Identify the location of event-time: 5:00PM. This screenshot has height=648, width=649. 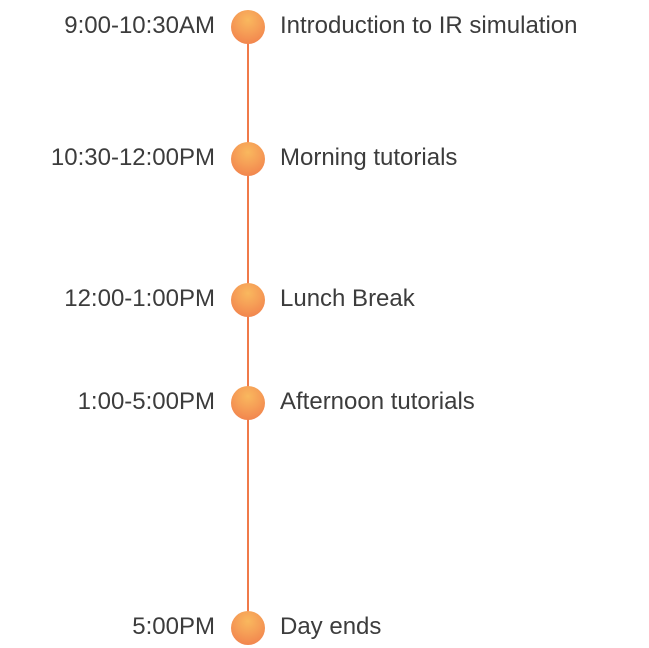
(173, 626).